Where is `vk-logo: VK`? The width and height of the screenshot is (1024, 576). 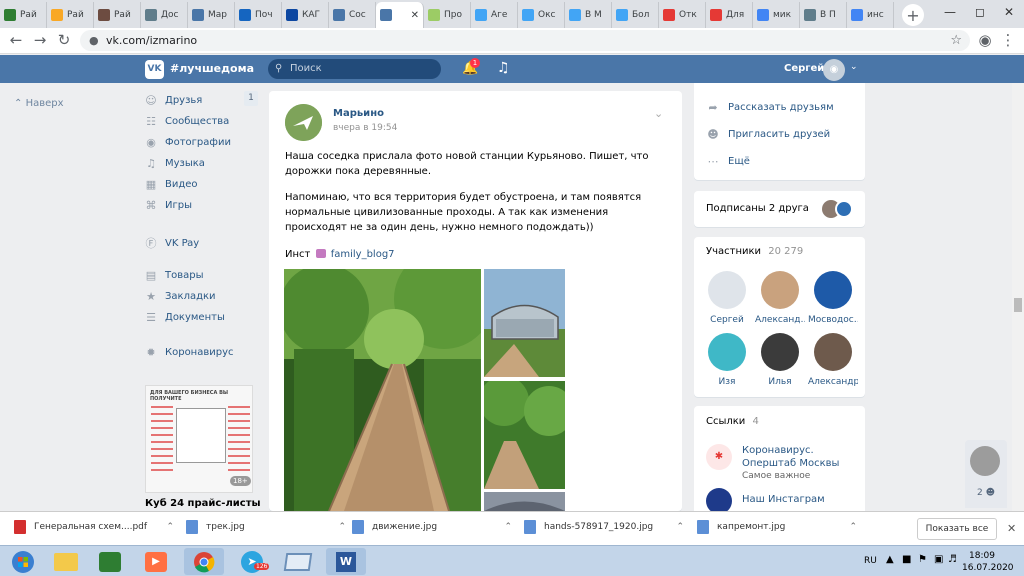 vk-logo: VK is located at coordinates (154, 69).